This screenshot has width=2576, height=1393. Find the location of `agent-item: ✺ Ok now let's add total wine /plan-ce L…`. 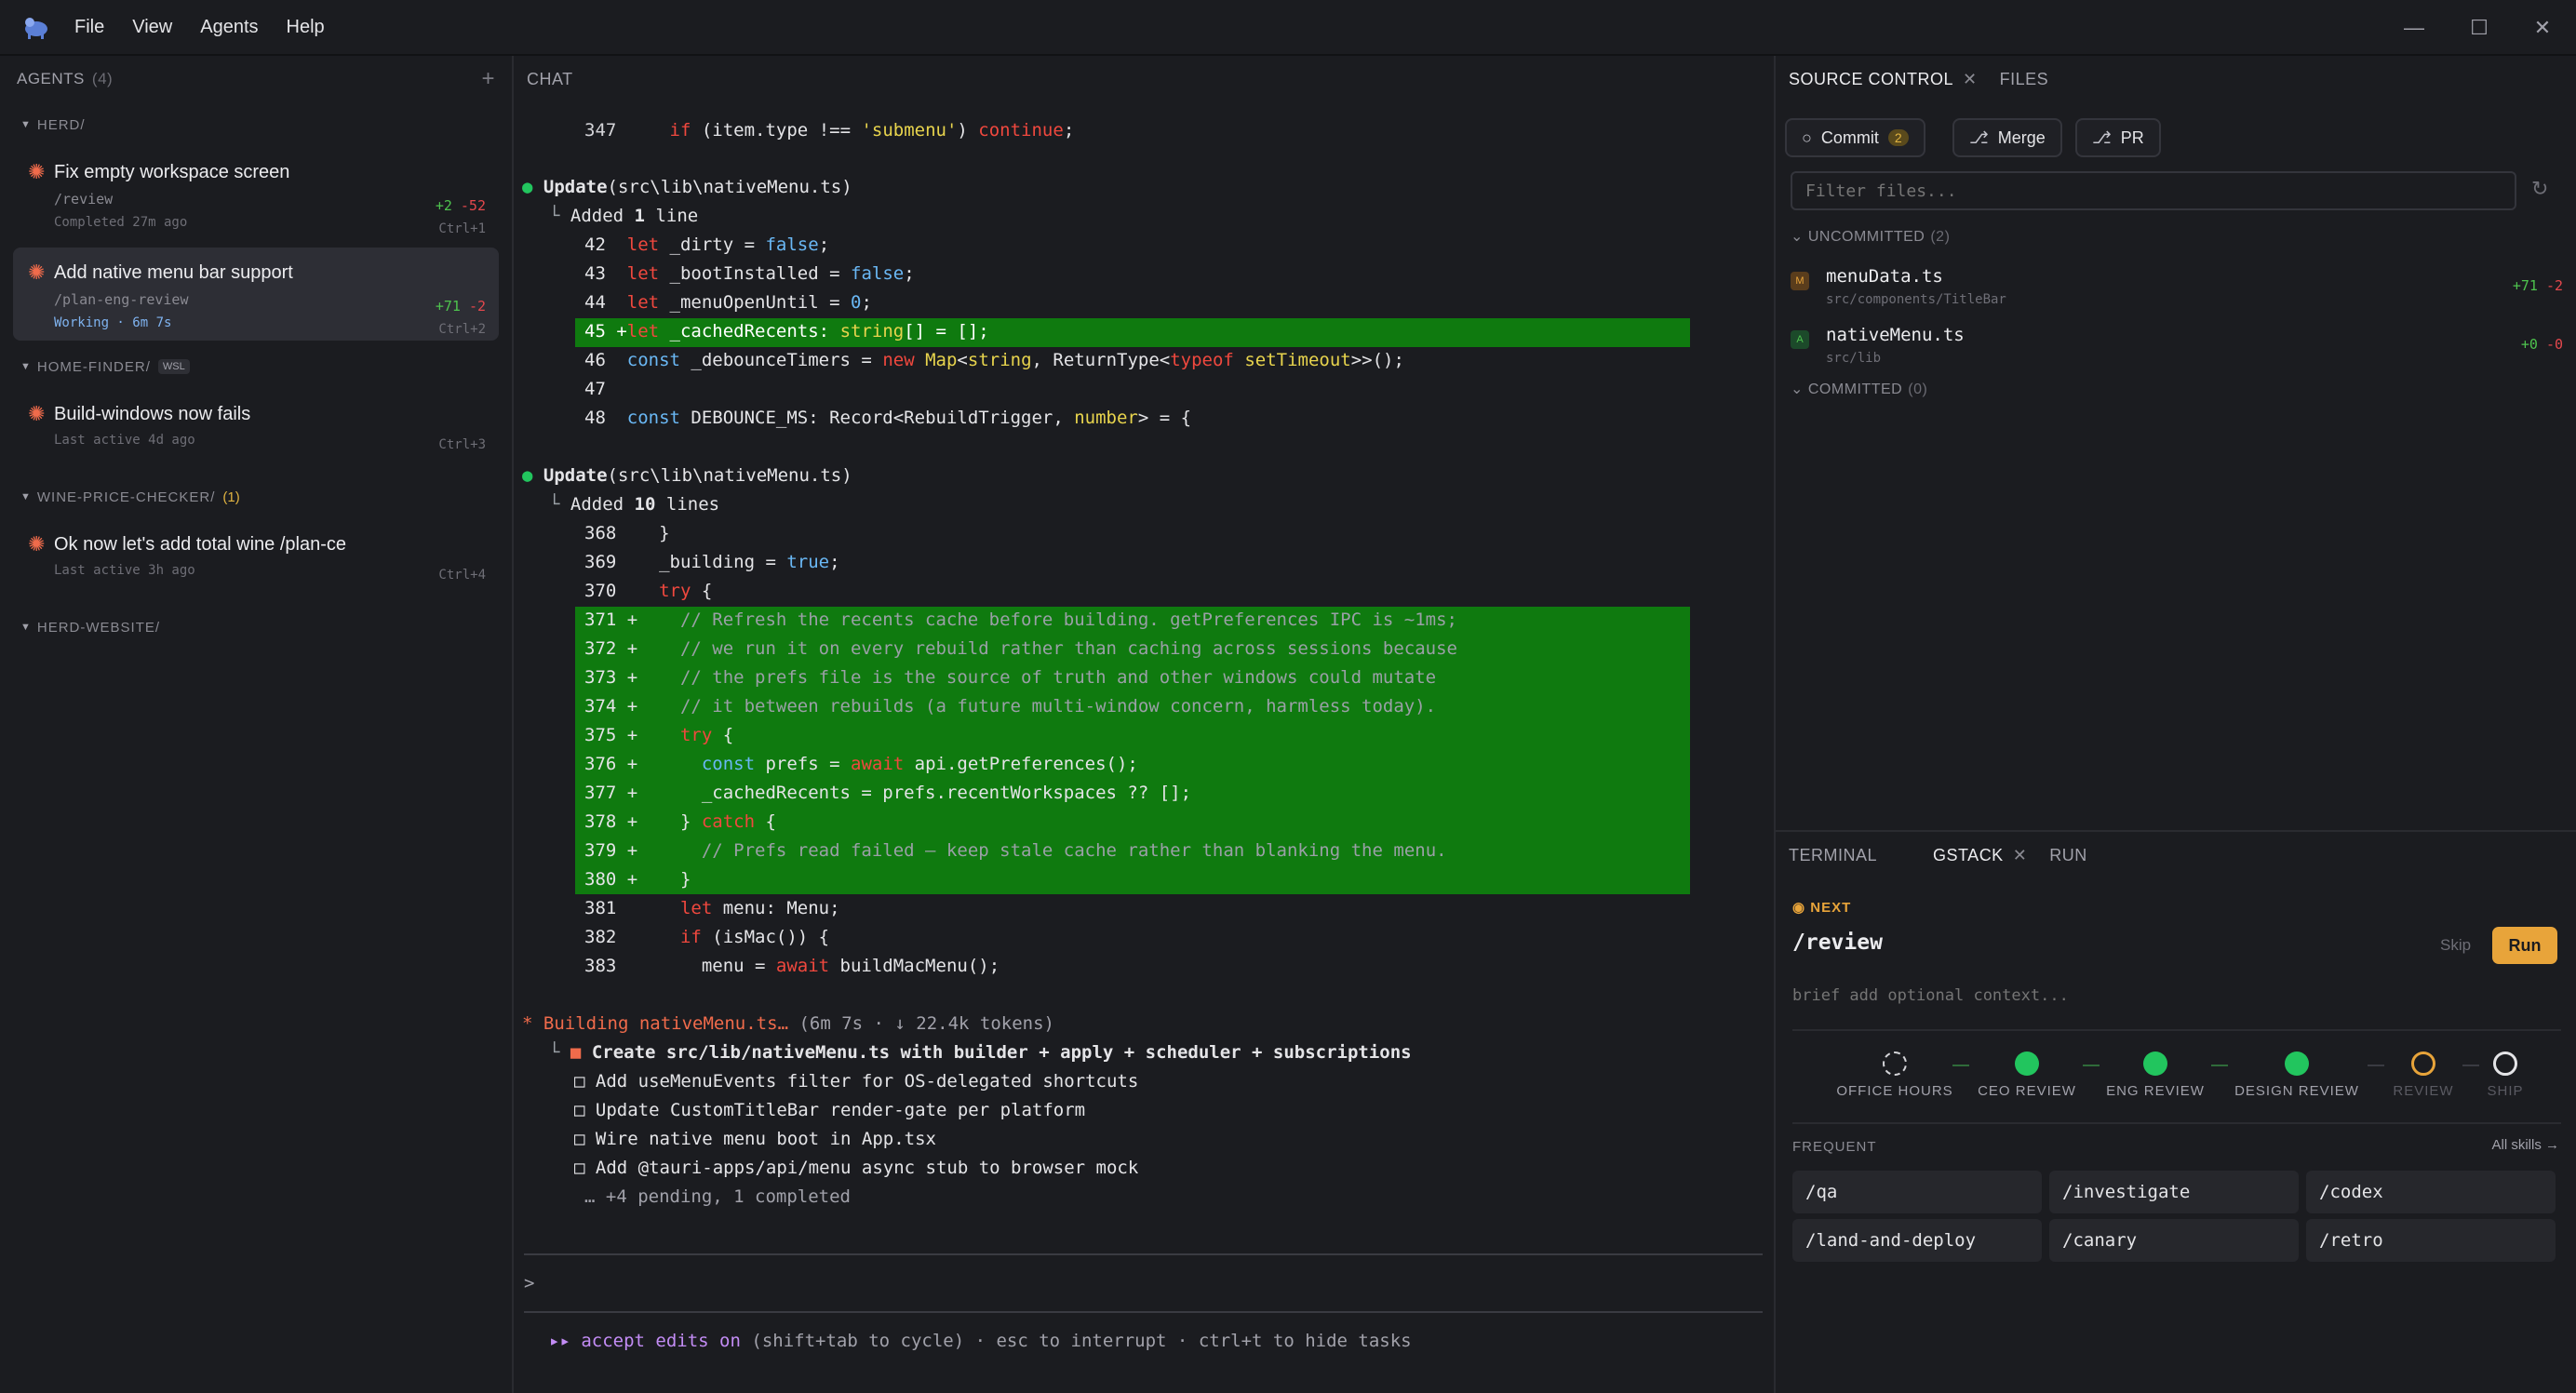

agent-item: ✺ Ok now let's add total wine /plan-ce L… is located at coordinates (256, 560).